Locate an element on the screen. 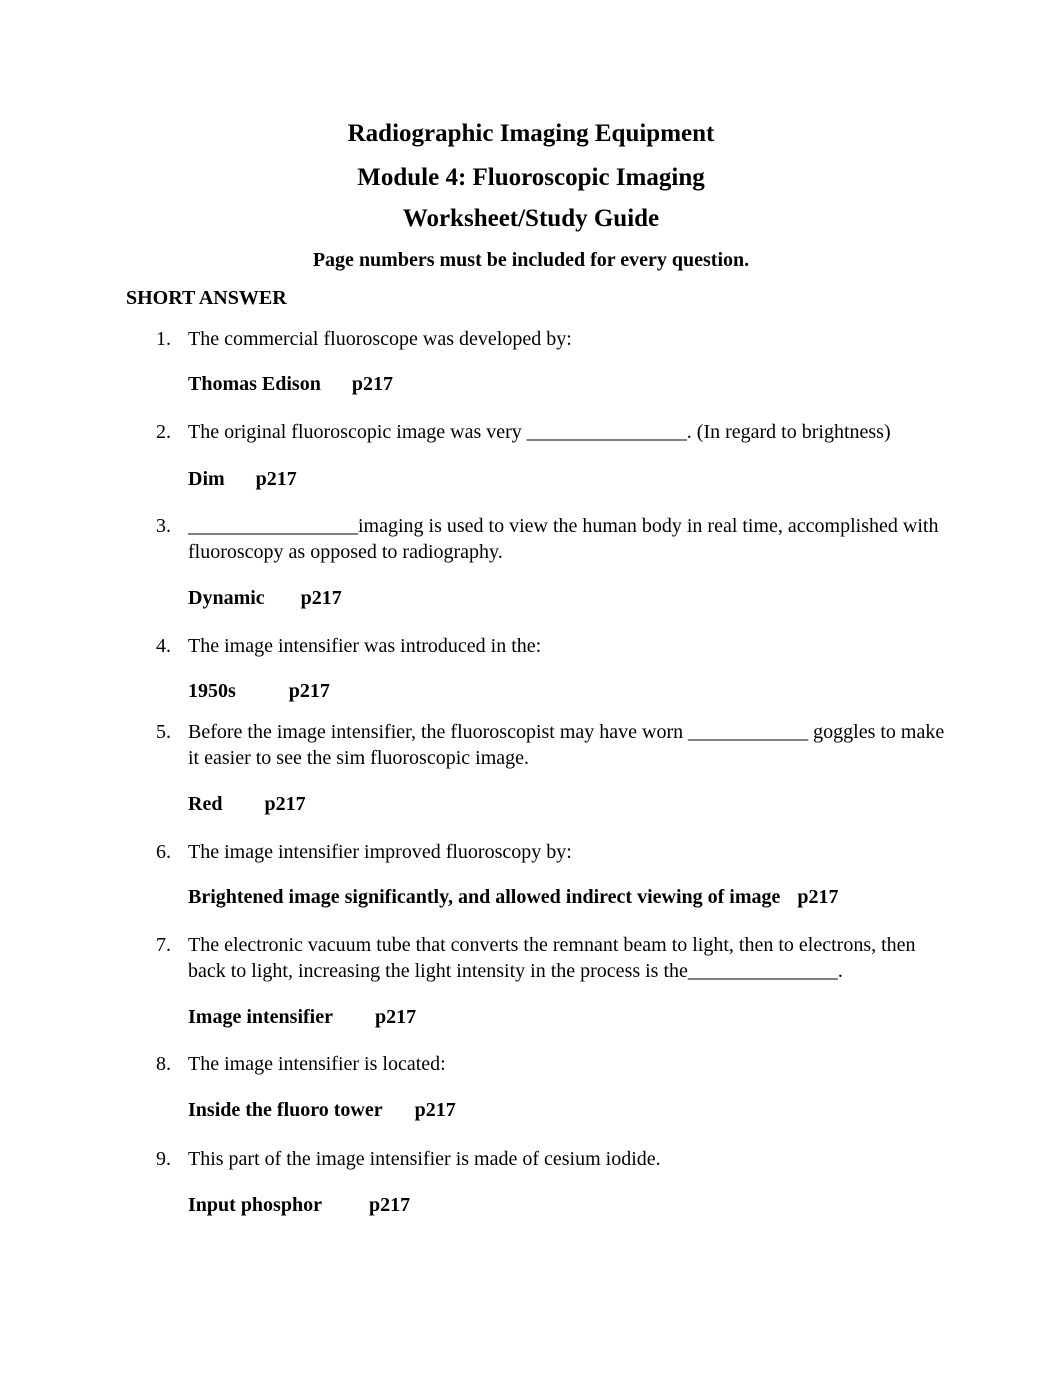 This screenshot has width=1062, height=1377. question-number: 3. is located at coordinates (163, 526).